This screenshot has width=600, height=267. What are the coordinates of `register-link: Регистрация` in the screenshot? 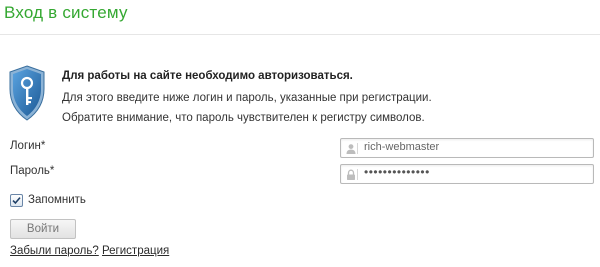 It's located at (135, 251).